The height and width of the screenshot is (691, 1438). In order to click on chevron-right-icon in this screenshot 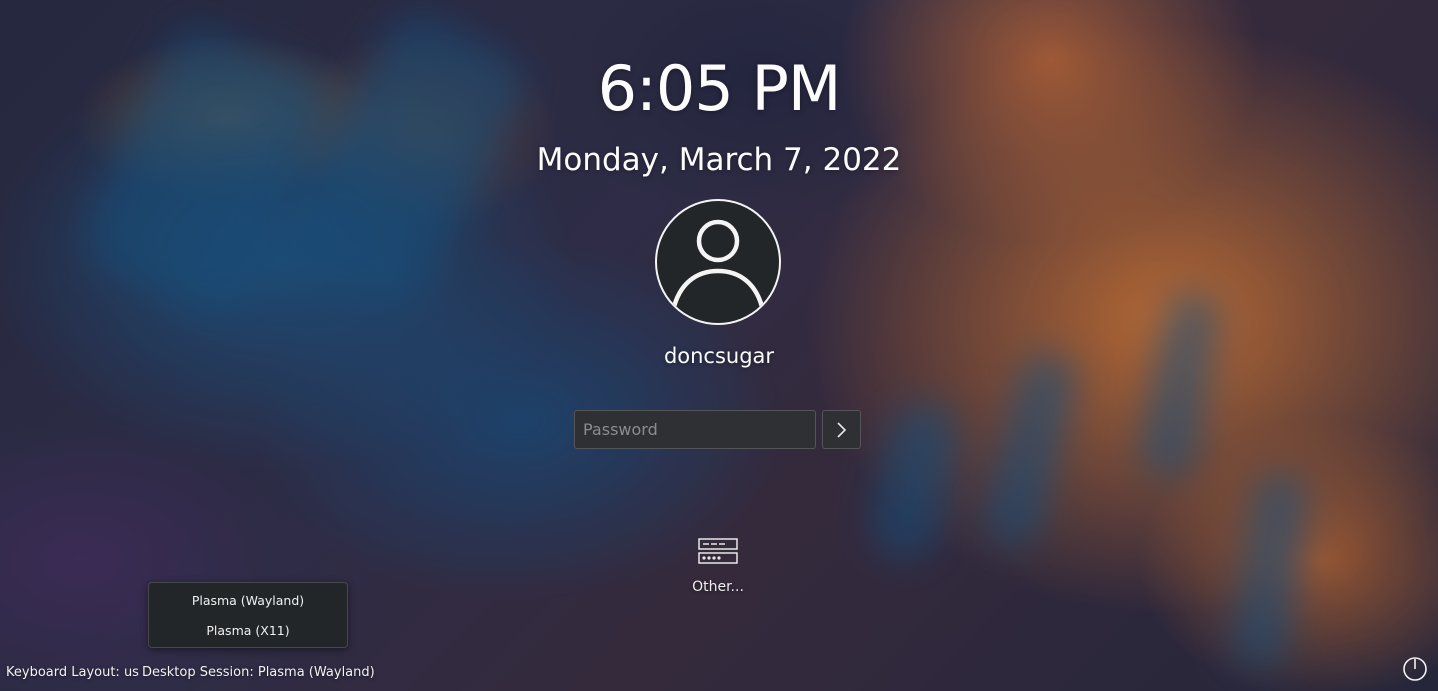, I will do `click(841, 429)`.